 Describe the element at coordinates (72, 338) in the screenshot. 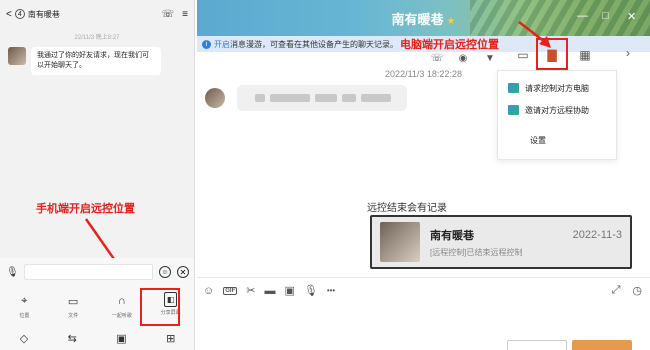

I see `transfer-icon: ⇆` at that location.